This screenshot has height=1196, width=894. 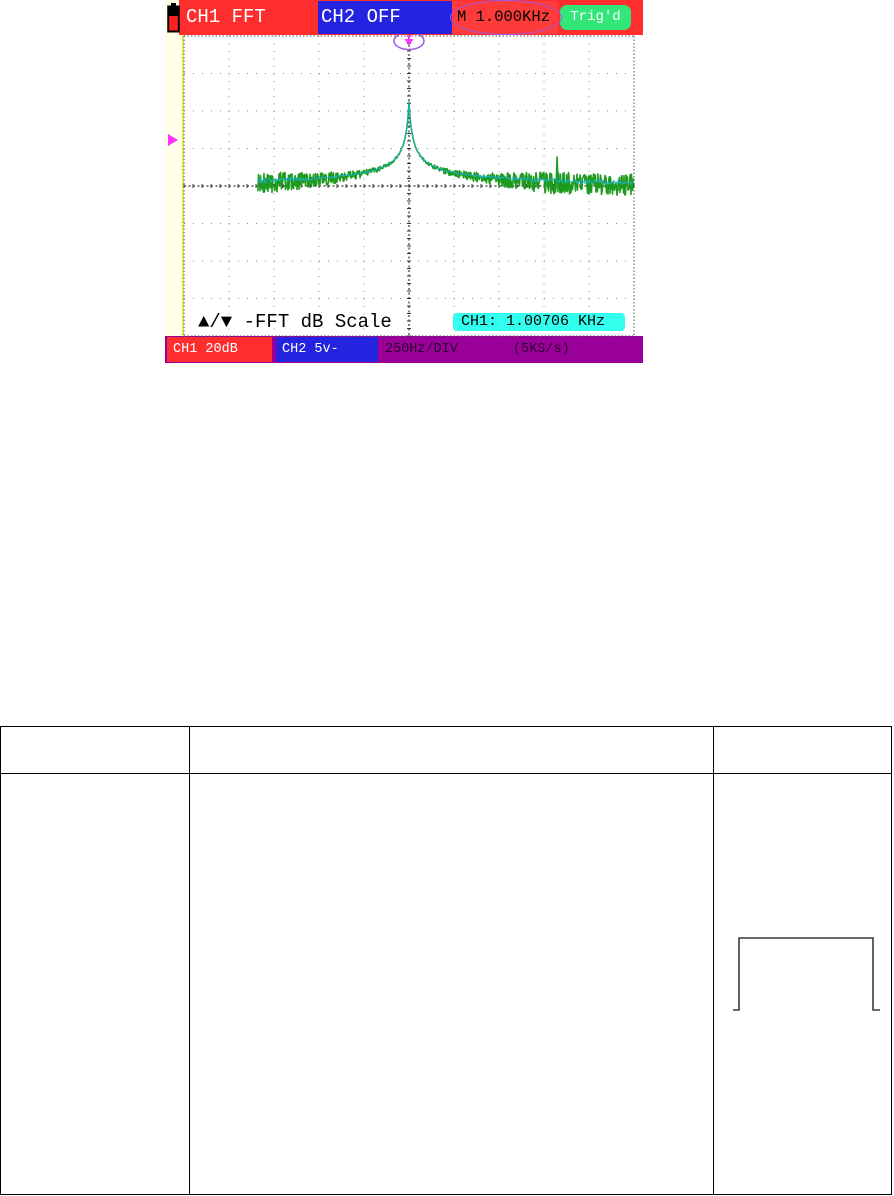 I want to click on fft-scale-hint: ▲/▼ -FFT dB Scale, so click(x=295, y=322).